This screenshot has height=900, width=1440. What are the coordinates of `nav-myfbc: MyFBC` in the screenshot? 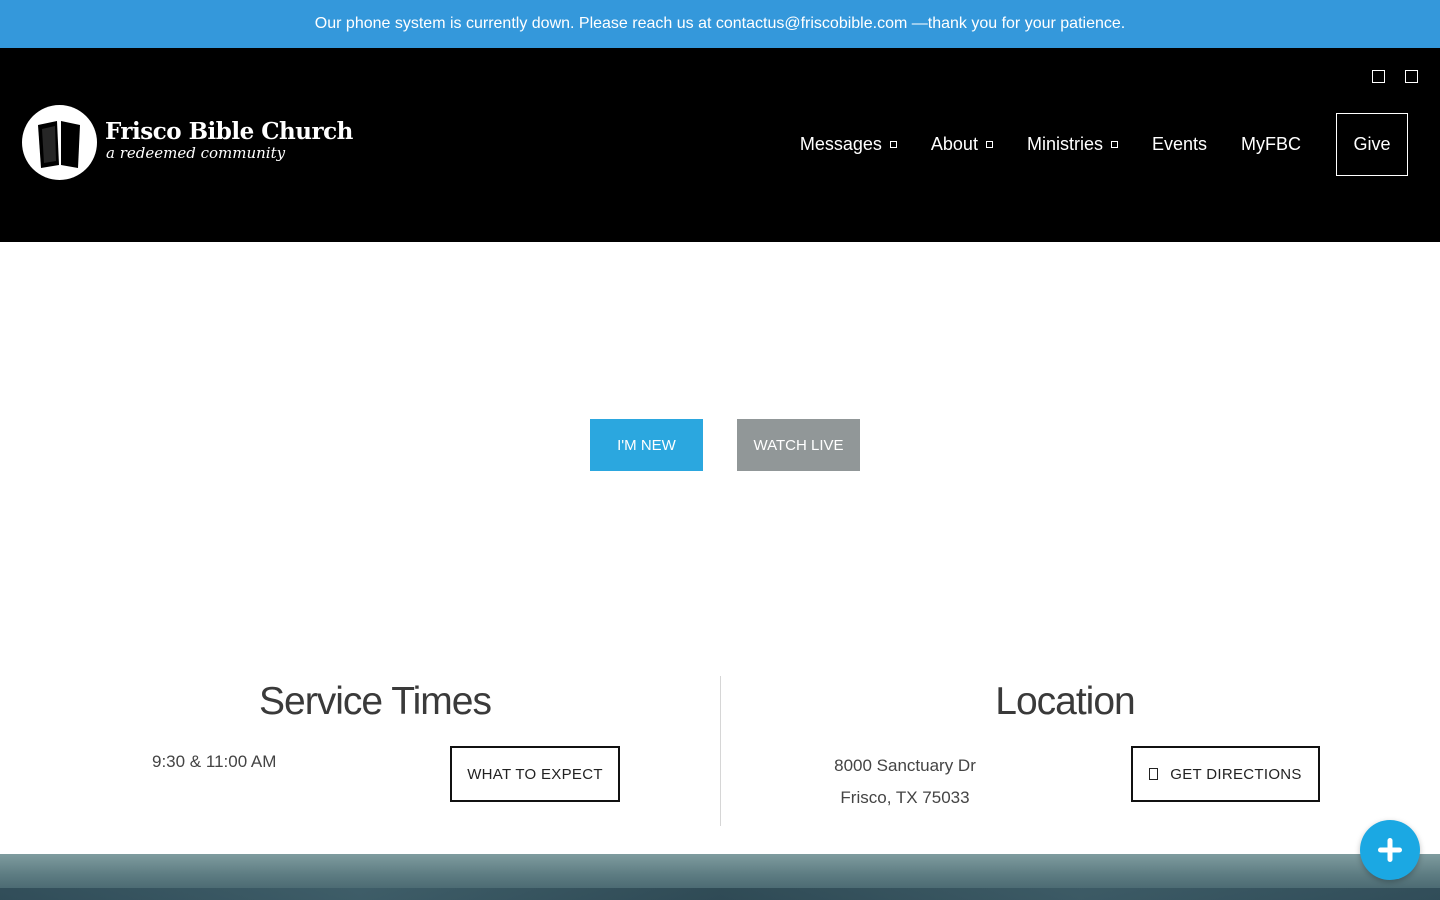 It's located at (1271, 144).